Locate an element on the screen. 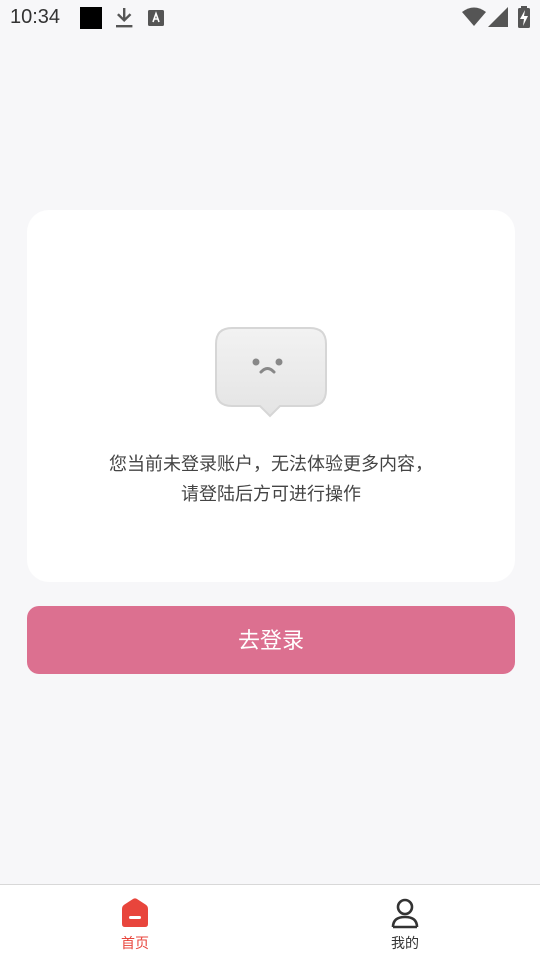 The image size is (540, 961). tab-mine-label: 我的 is located at coordinates (405, 944).